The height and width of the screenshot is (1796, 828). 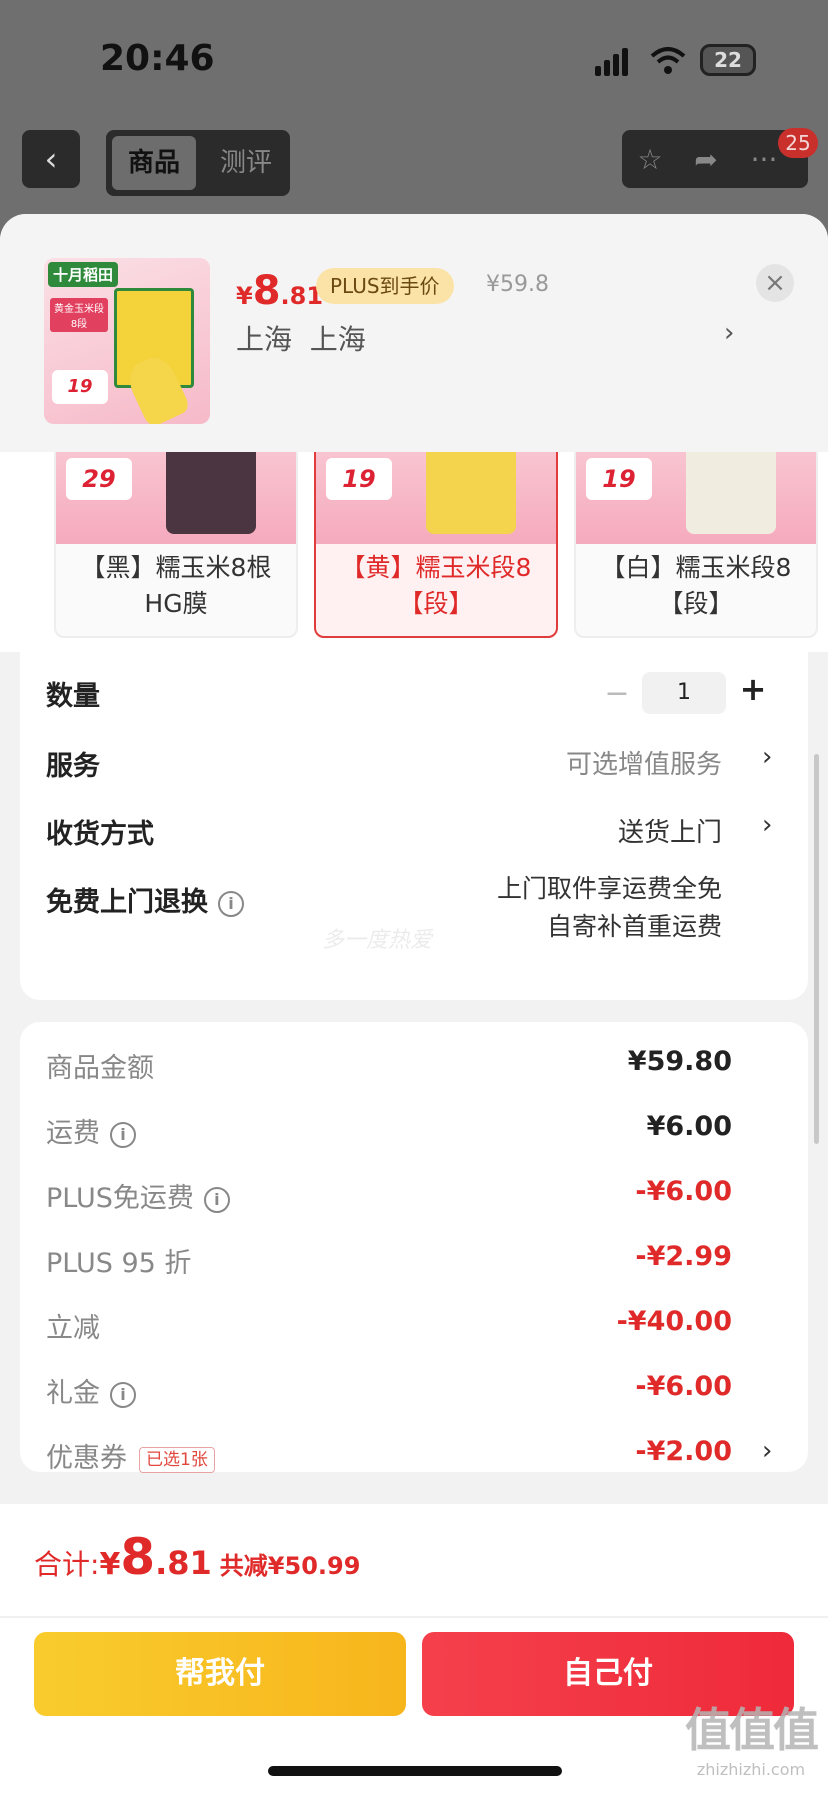 What do you see at coordinates (731, 489) in the screenshot?
I see `white-corn-image` at bounding box center [731, 489].